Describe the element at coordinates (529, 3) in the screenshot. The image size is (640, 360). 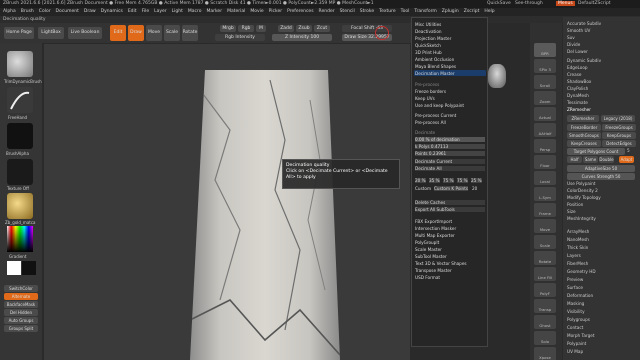
I see `seethrough-slider: See-through` at that location.